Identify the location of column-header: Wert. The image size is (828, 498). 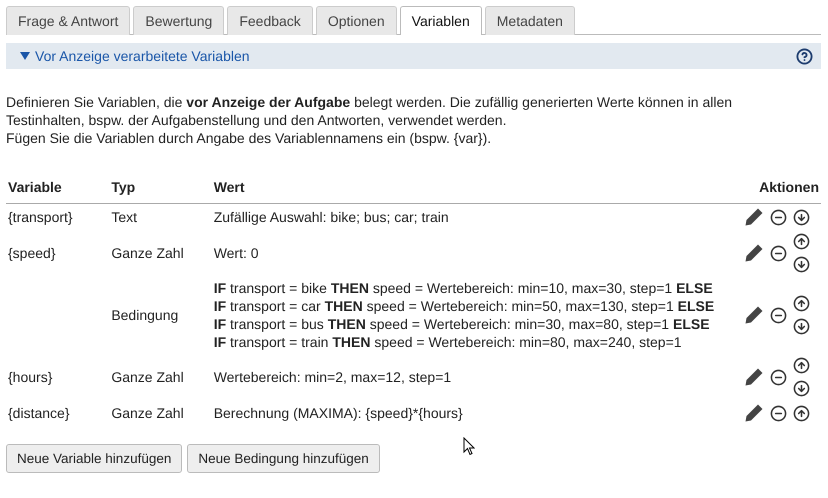
(229, 187).